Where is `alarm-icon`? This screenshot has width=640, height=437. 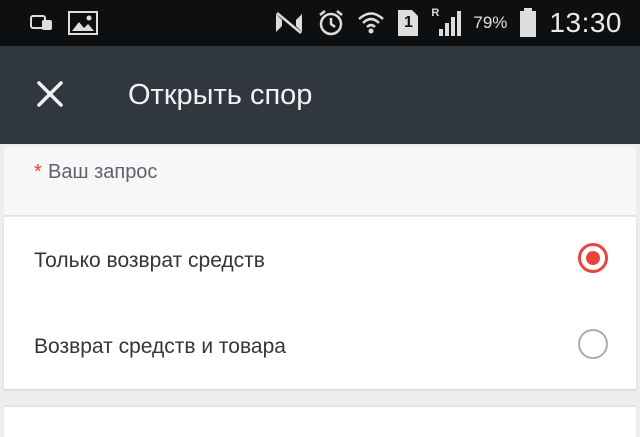 alarm-icon is located at coordinates (331, 23).